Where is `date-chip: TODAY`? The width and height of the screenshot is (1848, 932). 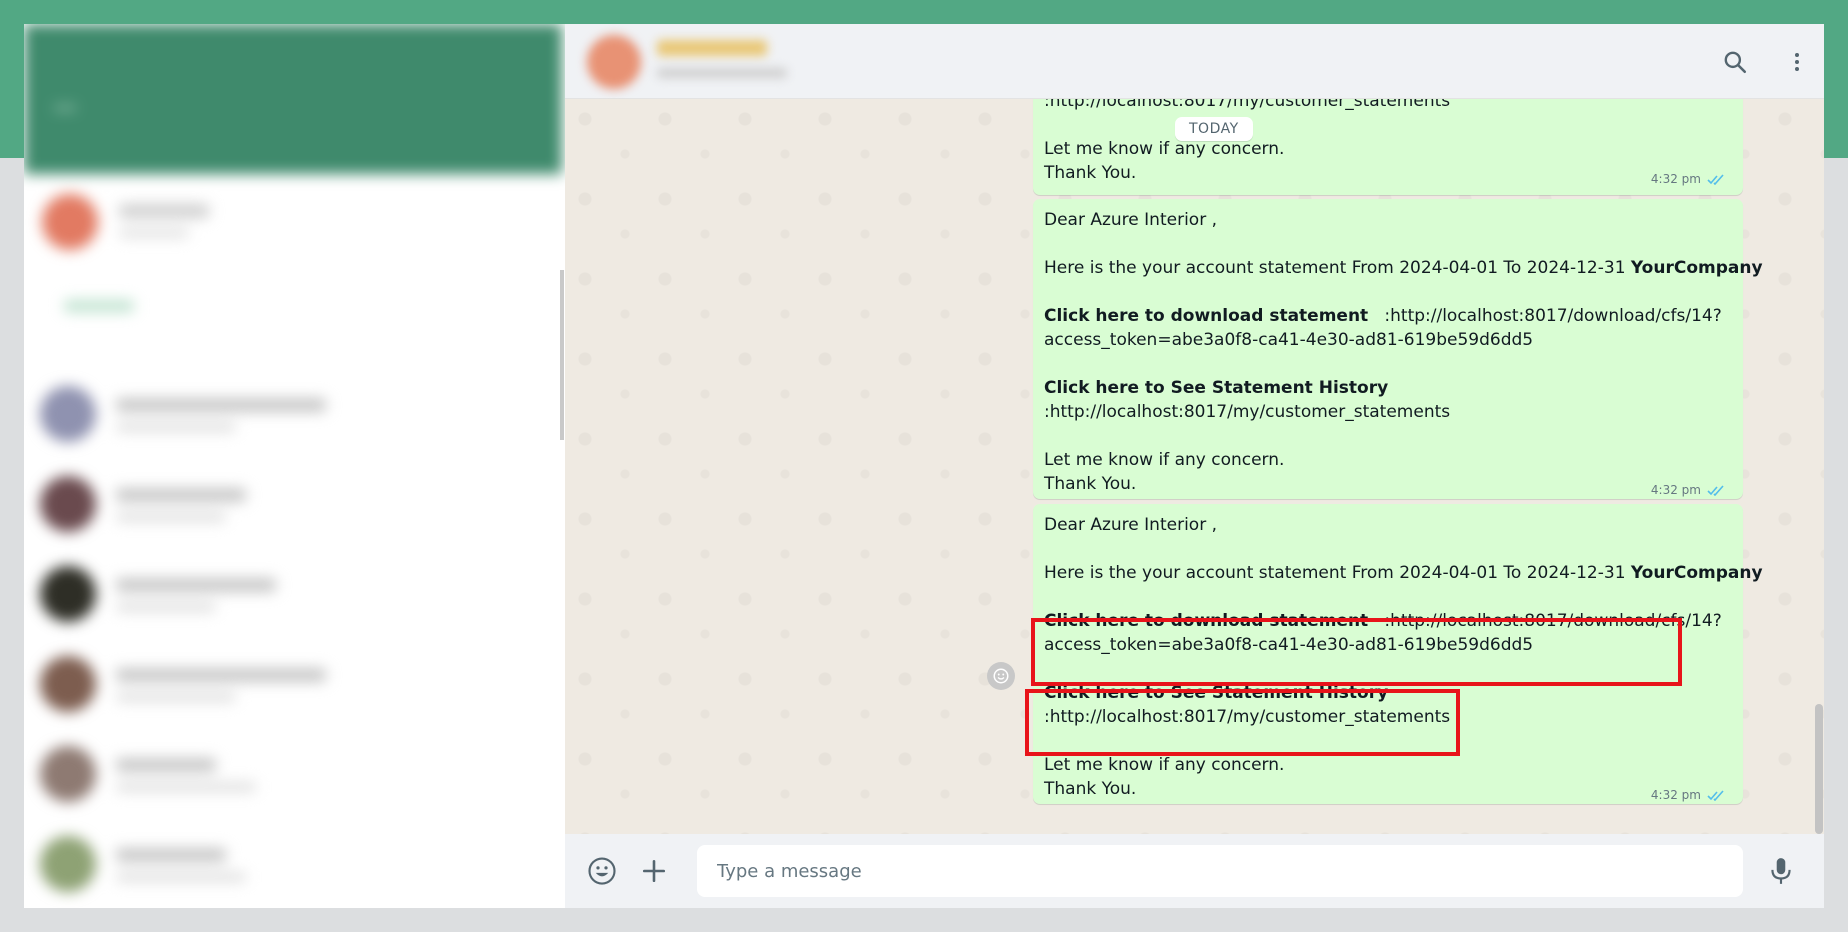
date-chip: TODAY is located at coordinates (1214, 129).